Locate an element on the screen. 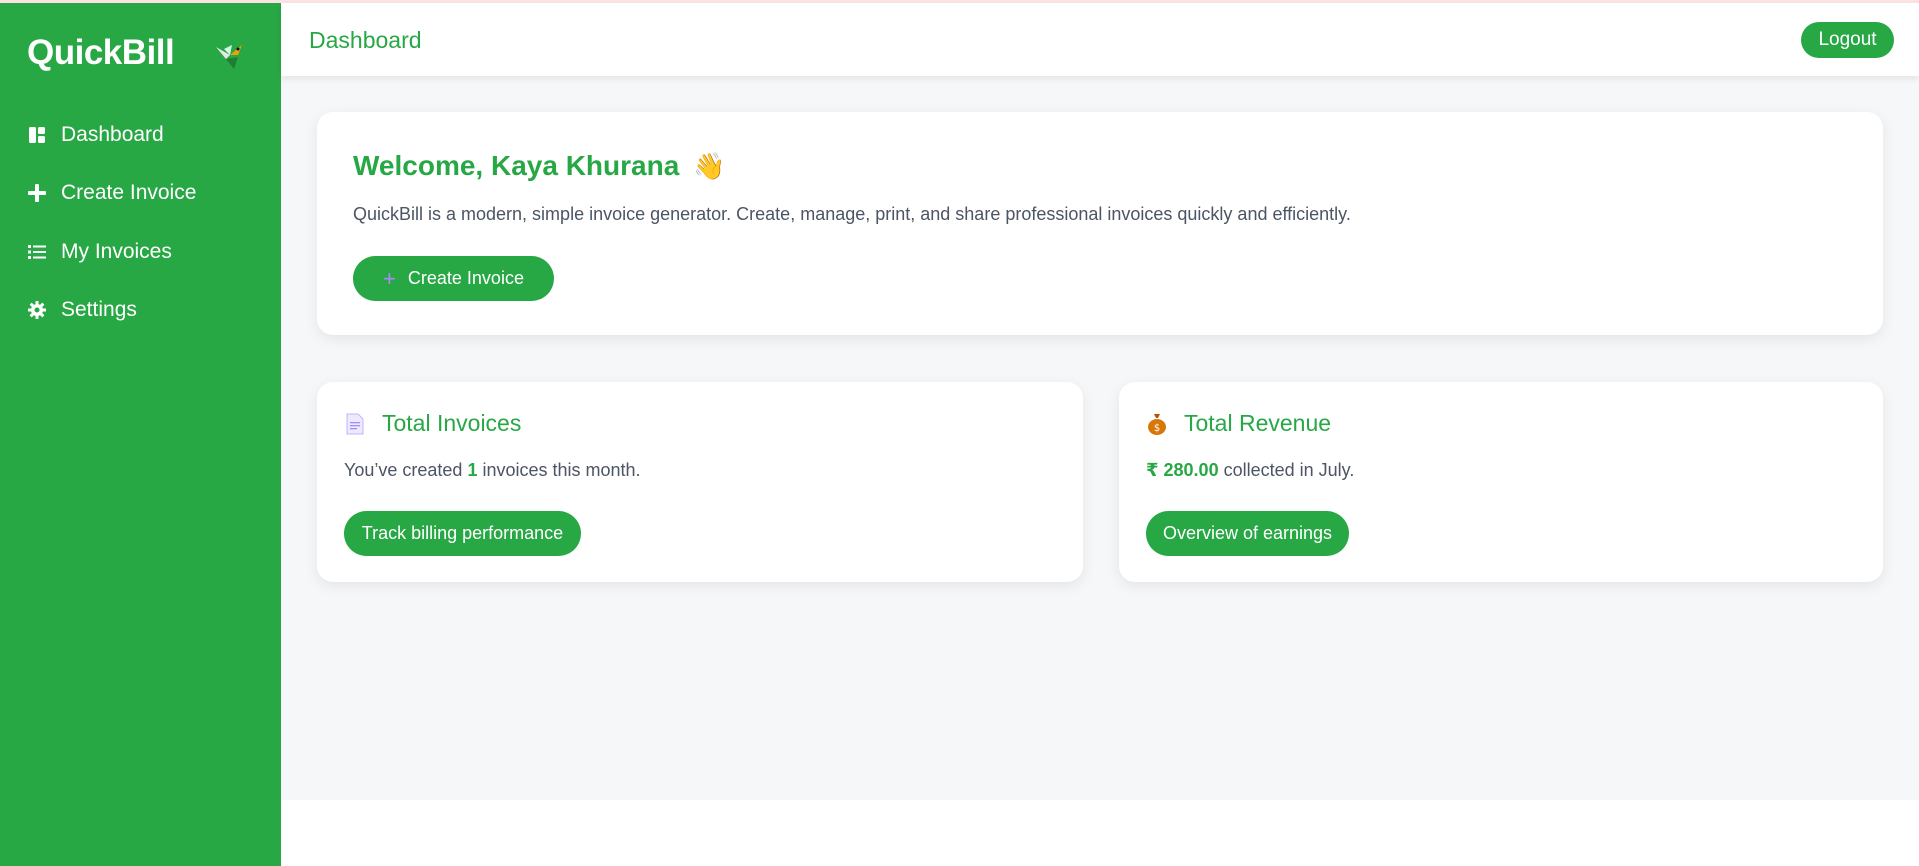 This screenshot has height=866, width=1919. sidebar-item-my-invoices: My Invoices is located at coordinates (147, 252).